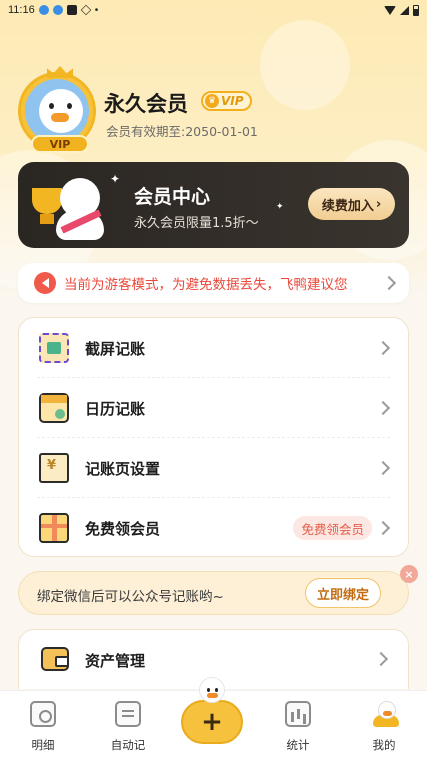 This screenshot has width=427, height=759. Describe the element at coordinates (54, 528) in the screenshot. I see `gift-icon` at that location.